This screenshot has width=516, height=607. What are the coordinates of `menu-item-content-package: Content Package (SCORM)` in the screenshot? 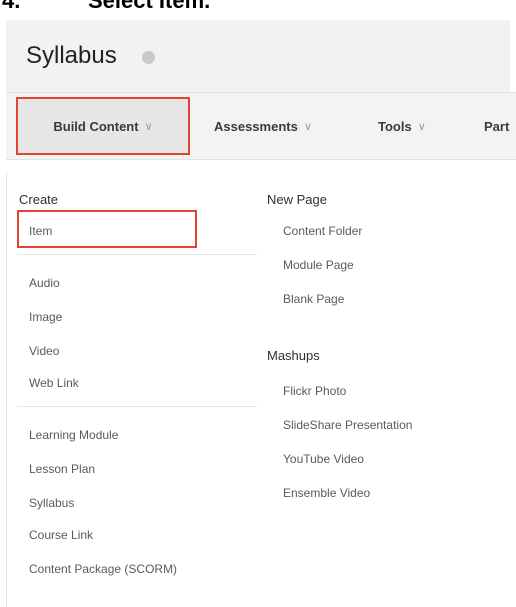 It's located at (103, 569).